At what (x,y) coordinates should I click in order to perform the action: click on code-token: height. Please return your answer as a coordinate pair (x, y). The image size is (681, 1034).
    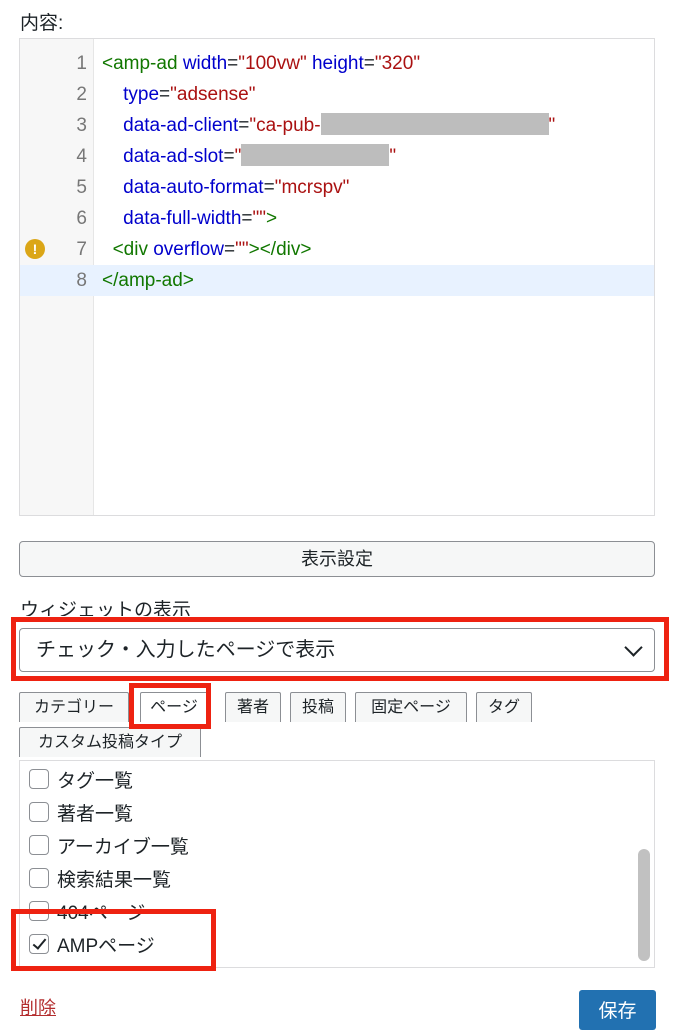
    Looking at the image, I should click on (337, 63).